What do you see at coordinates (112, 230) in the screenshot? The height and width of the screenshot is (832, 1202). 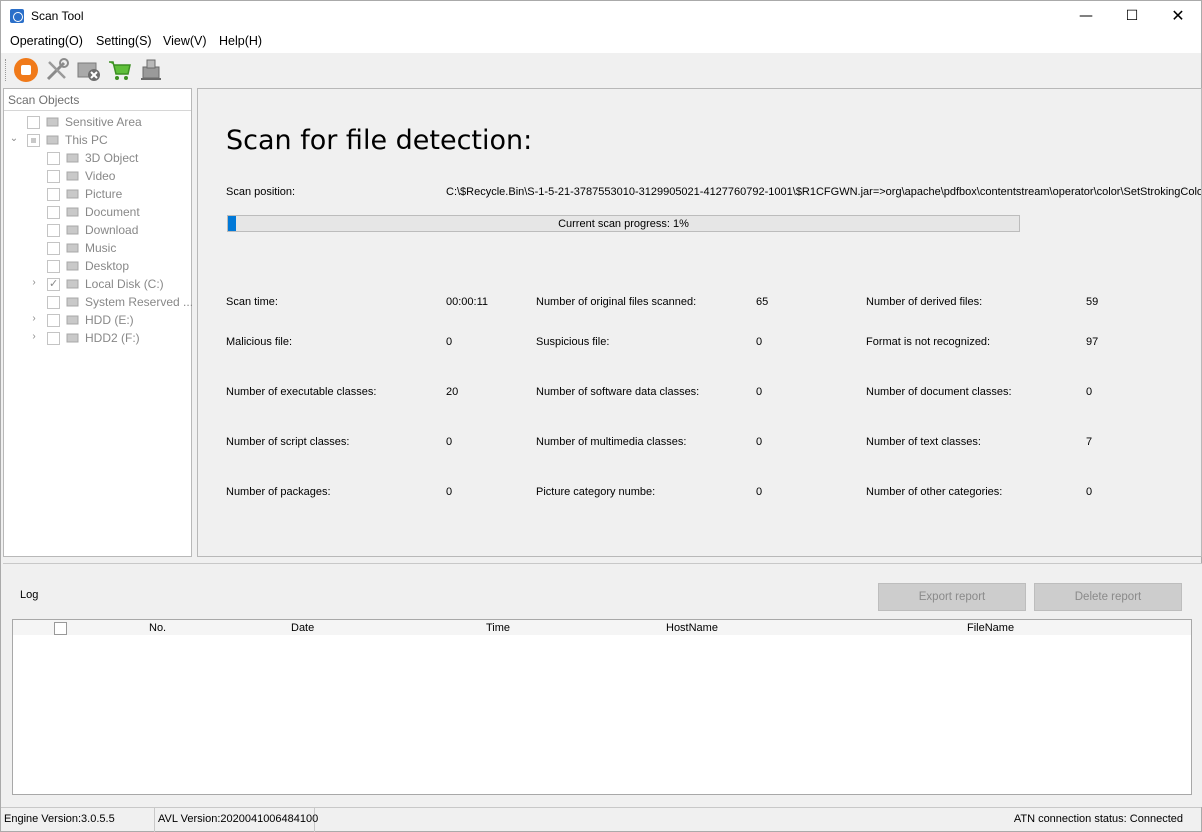 I see `tree-item-label: Download` at bounding box center [112, 230].